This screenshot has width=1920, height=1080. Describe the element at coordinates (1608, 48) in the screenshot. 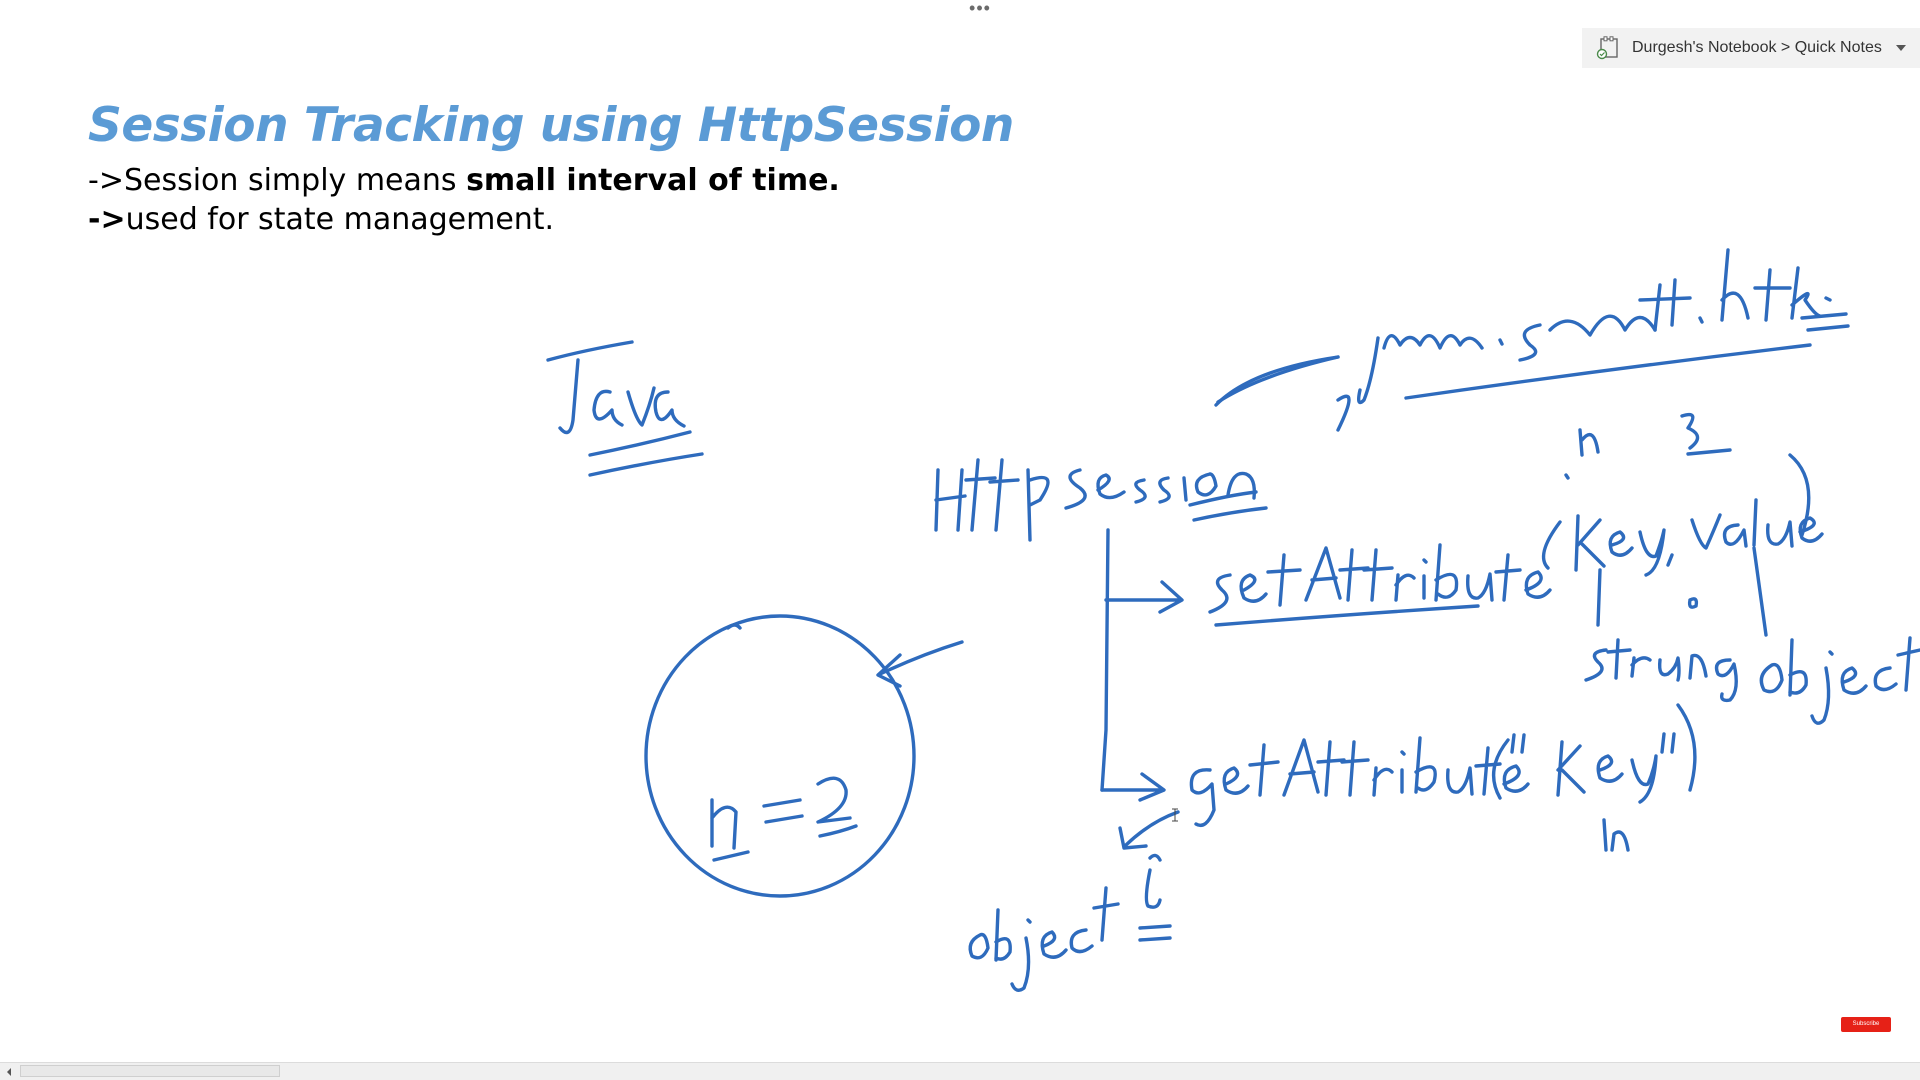

I see `onenote-notebook-icon` at that location.